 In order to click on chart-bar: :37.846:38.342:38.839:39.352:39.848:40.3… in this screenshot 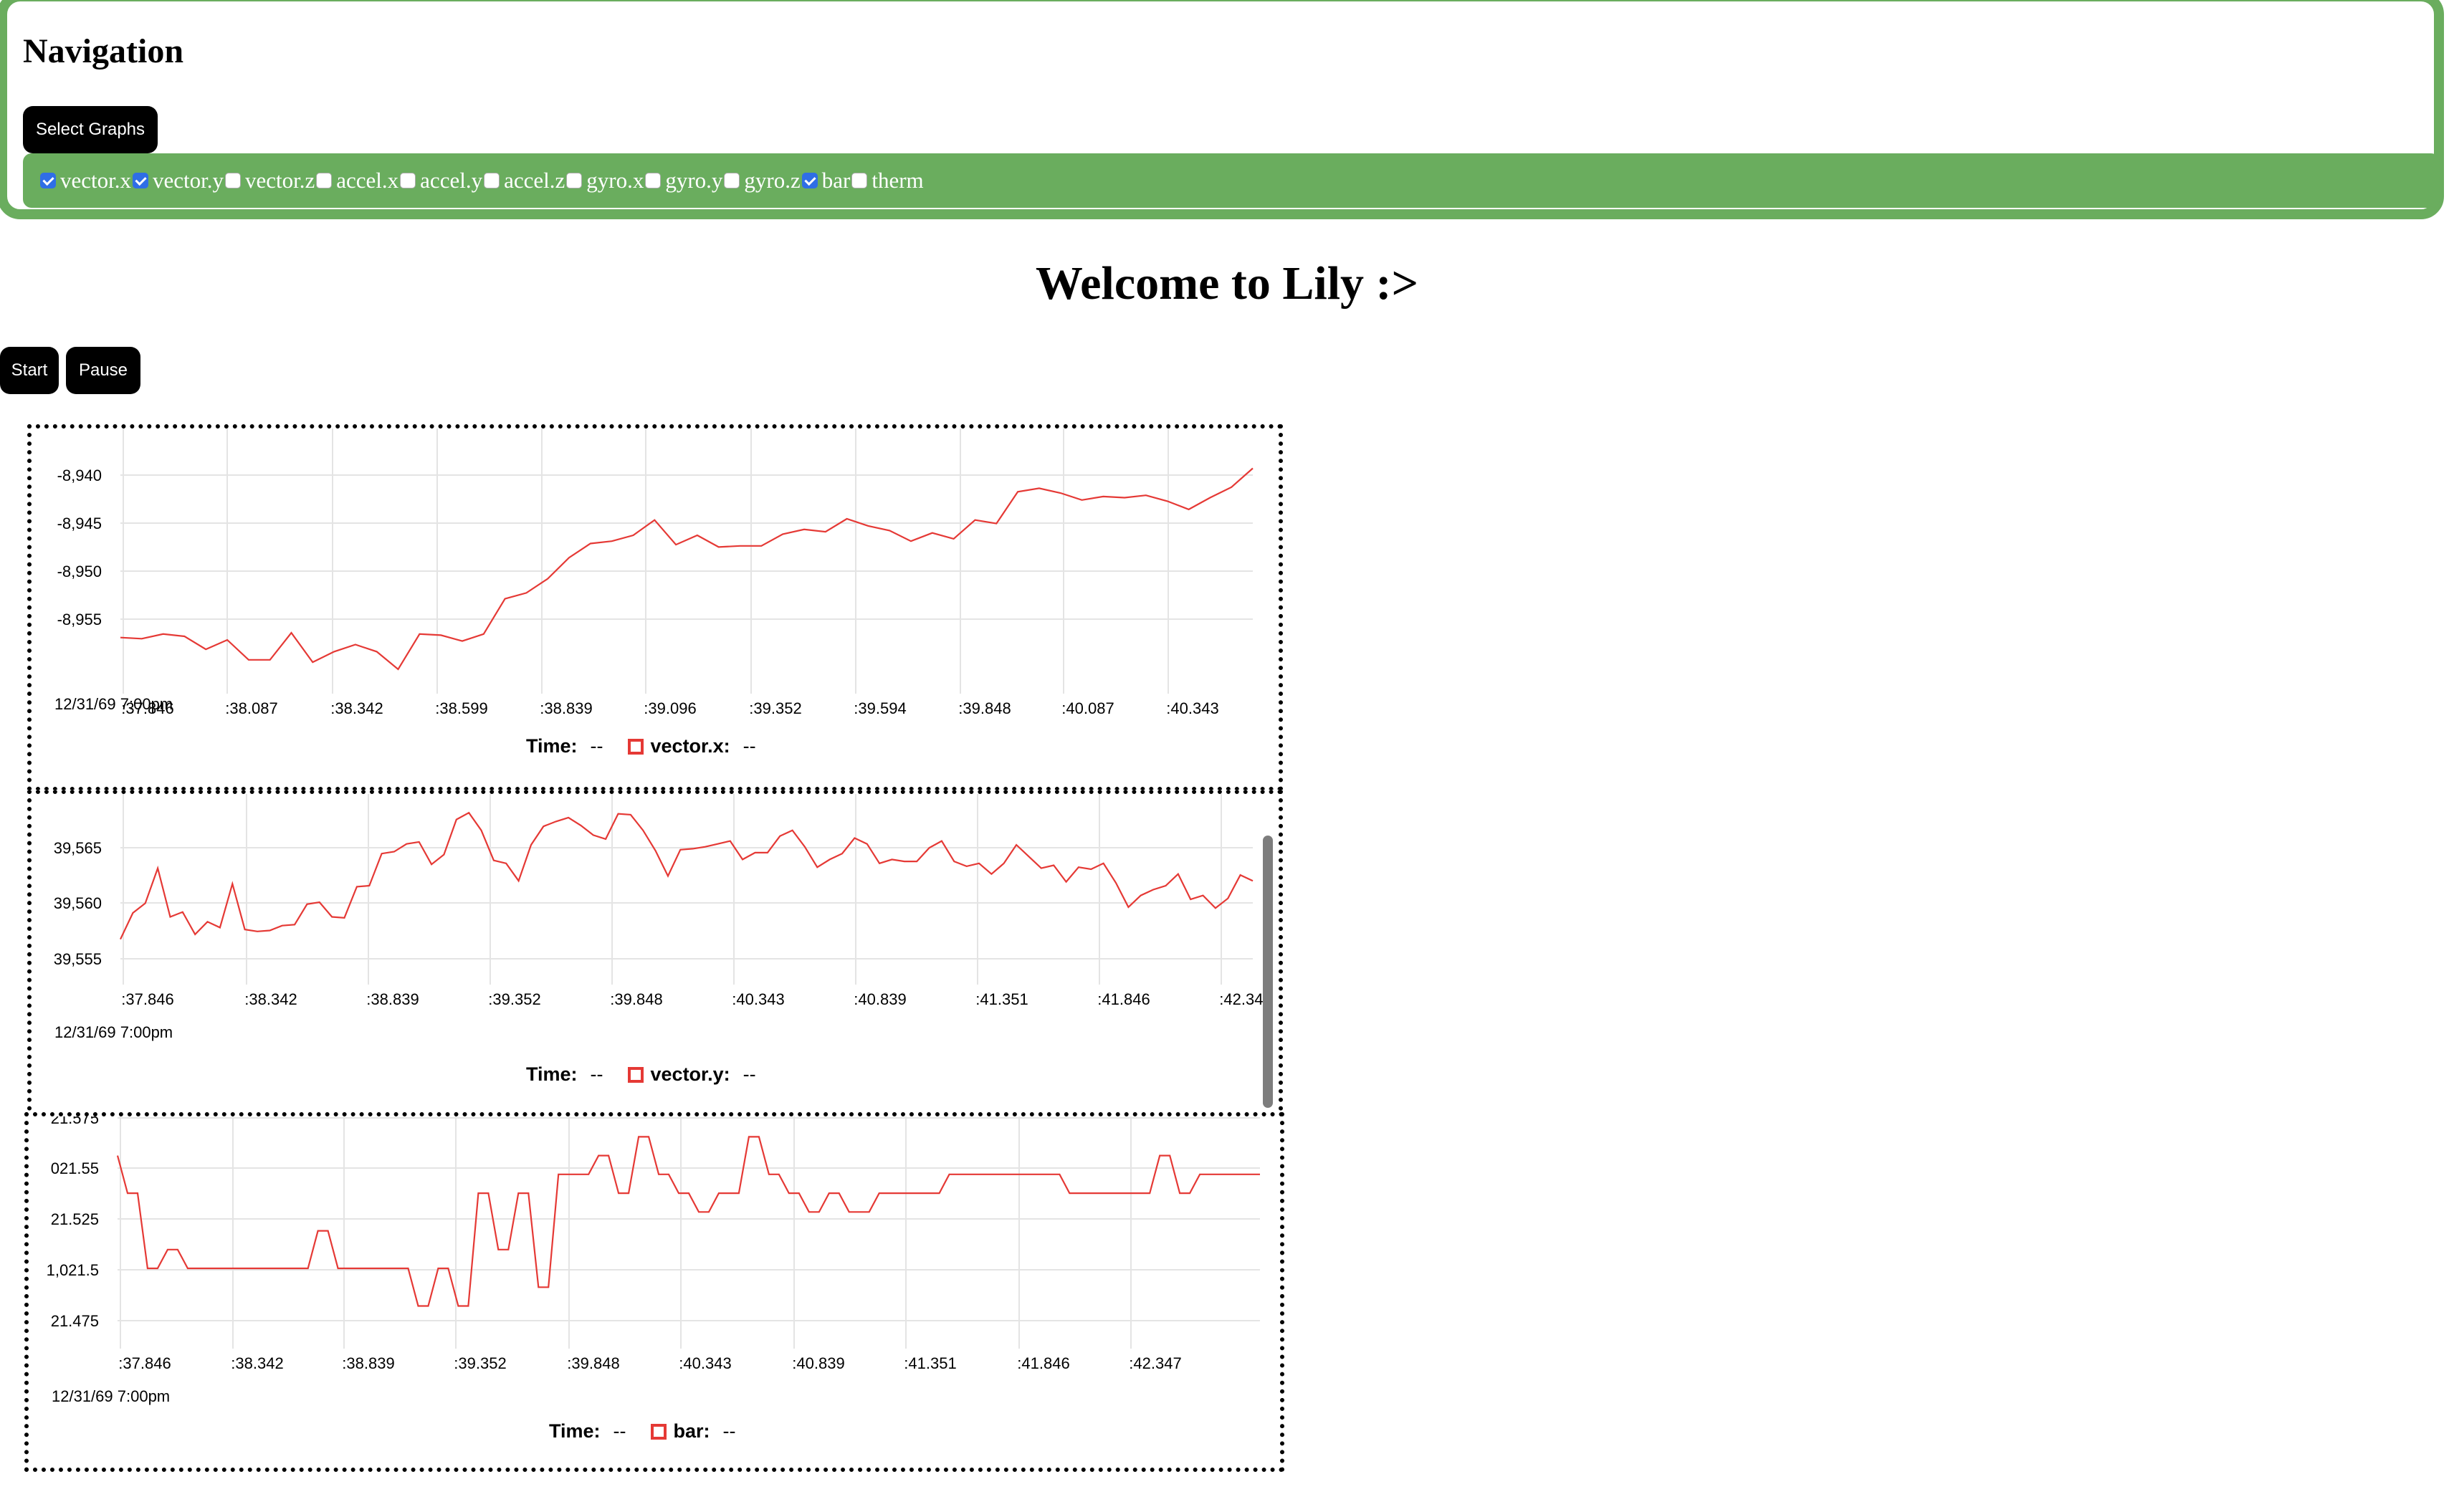, I will do `click(654, 1292)`.